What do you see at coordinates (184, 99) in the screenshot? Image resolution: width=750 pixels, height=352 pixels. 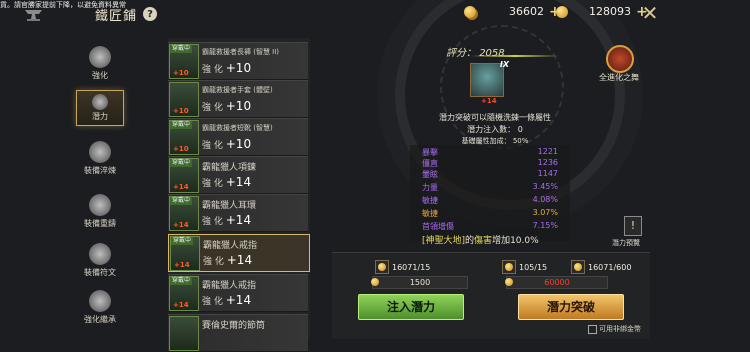 I see `item-thumbnail: +10` at bounding box center [184, 99].